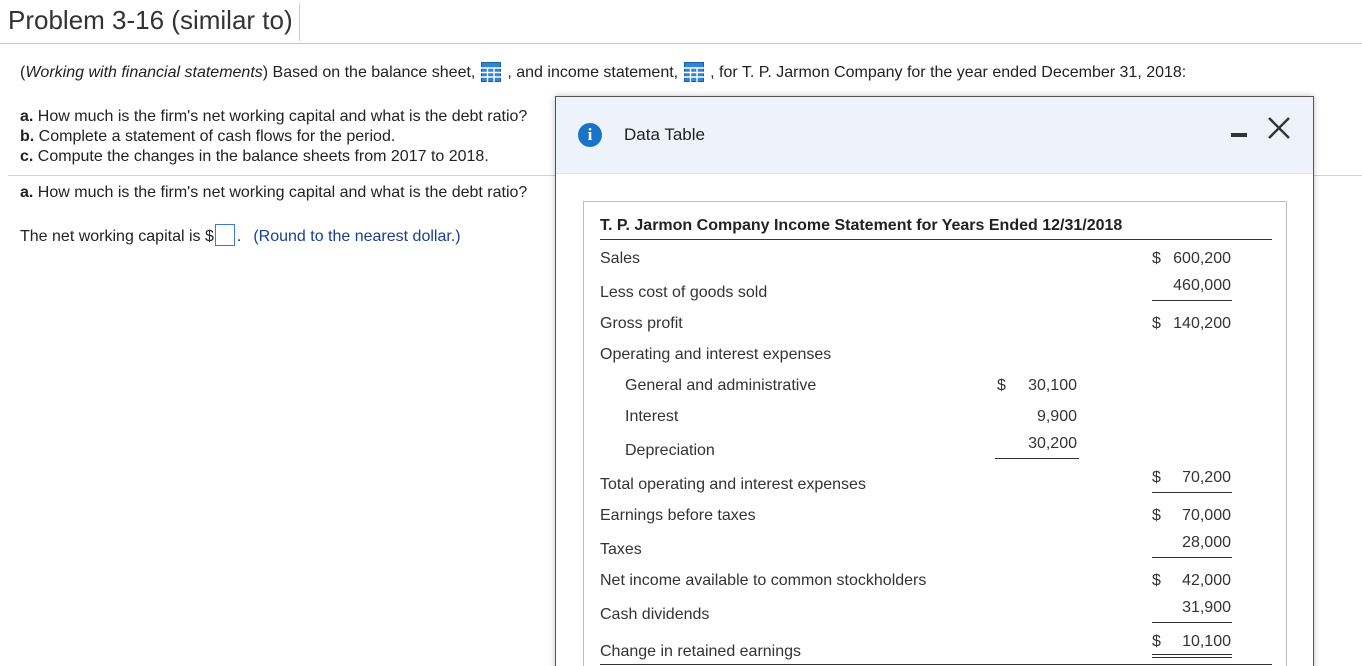 The height and width of the screenshot is (666, 1362). What do you see at coordinates (1206, 515) in the screenshot?
I see `value-ebt: 70,000` at bounding box center [1206, 515].